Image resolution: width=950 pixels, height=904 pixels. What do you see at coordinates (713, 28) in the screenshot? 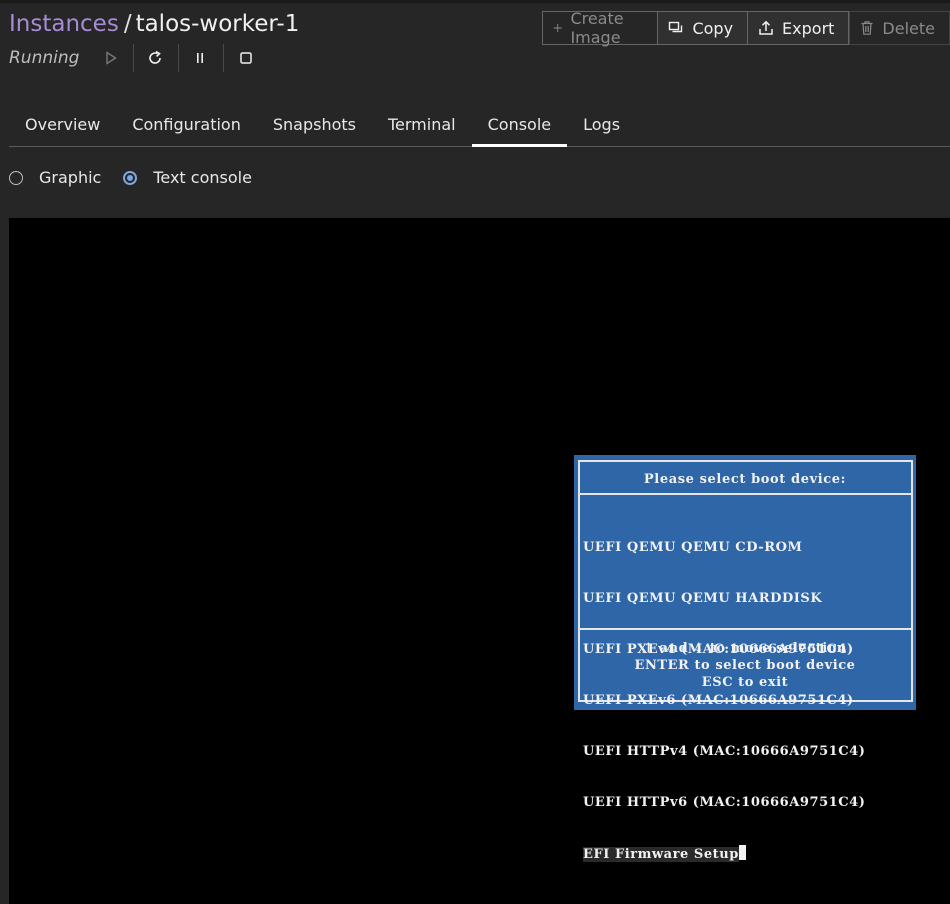
I see `copy-label: Copy` at bounding box center [713, 28].